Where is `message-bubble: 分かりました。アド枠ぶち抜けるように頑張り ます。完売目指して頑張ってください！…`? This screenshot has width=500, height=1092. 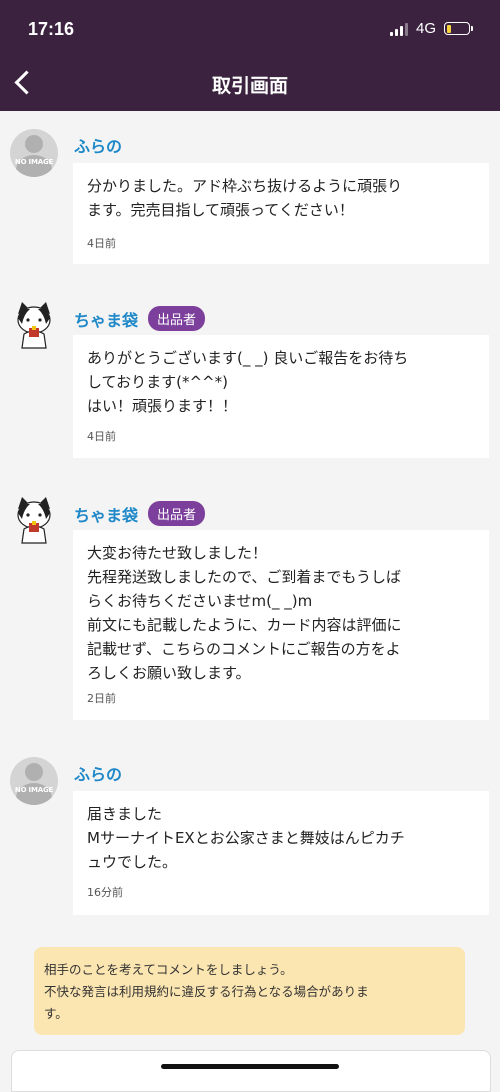 message-bubble: 分かりました。アド枠ぶち抜けるように頑張り ます。完売目指して頑張ってください！… is located at coordinates (281, 213).